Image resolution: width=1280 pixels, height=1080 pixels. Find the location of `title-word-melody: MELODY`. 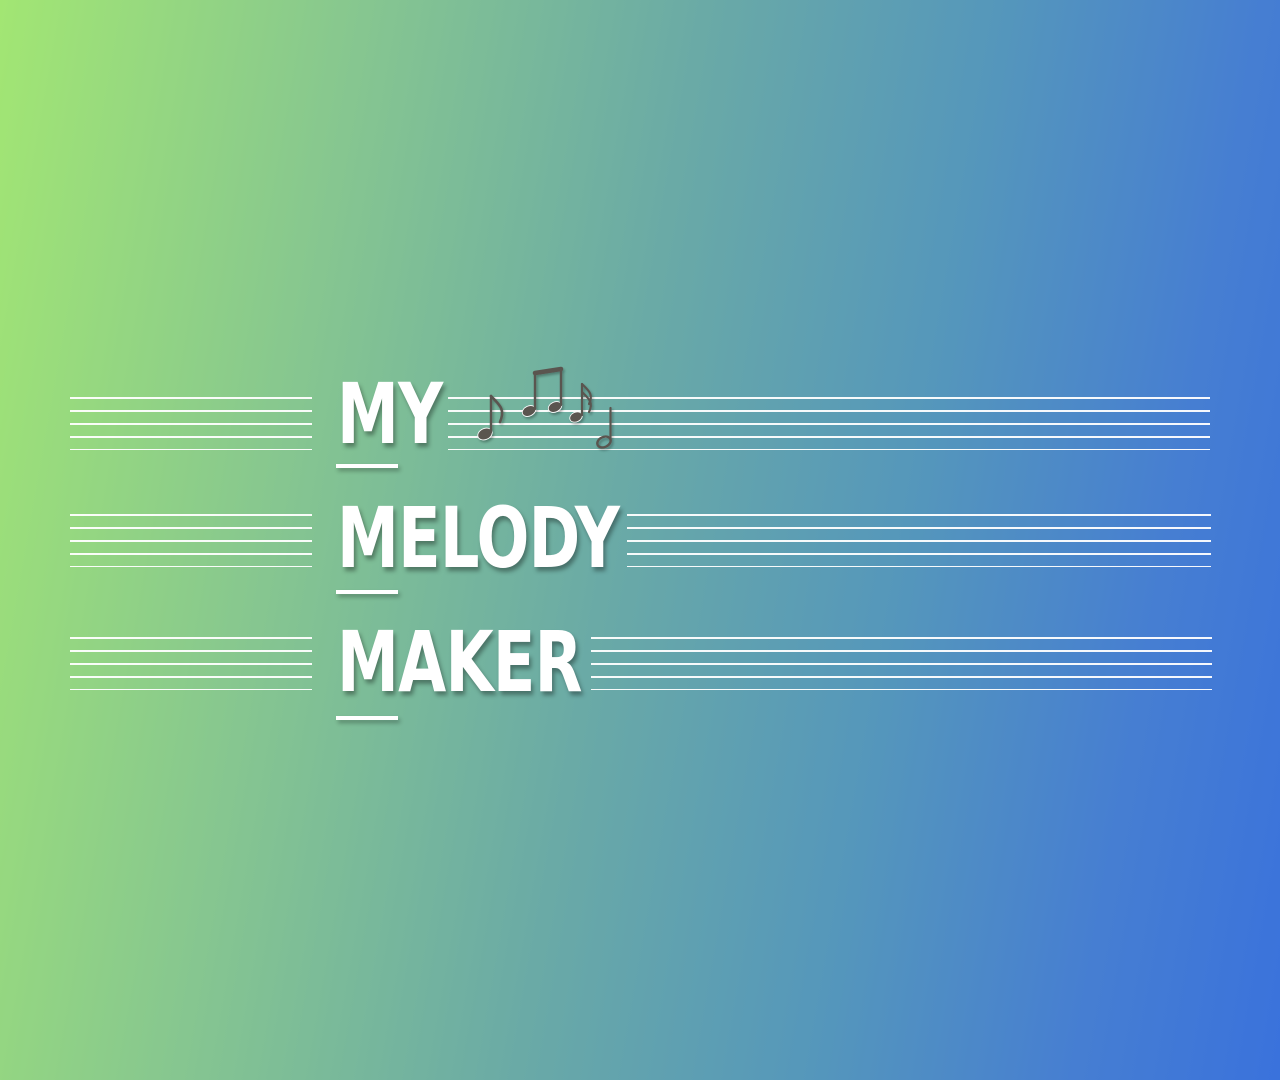

title-word-melody: MELODY is located at coordinates (478, 538).